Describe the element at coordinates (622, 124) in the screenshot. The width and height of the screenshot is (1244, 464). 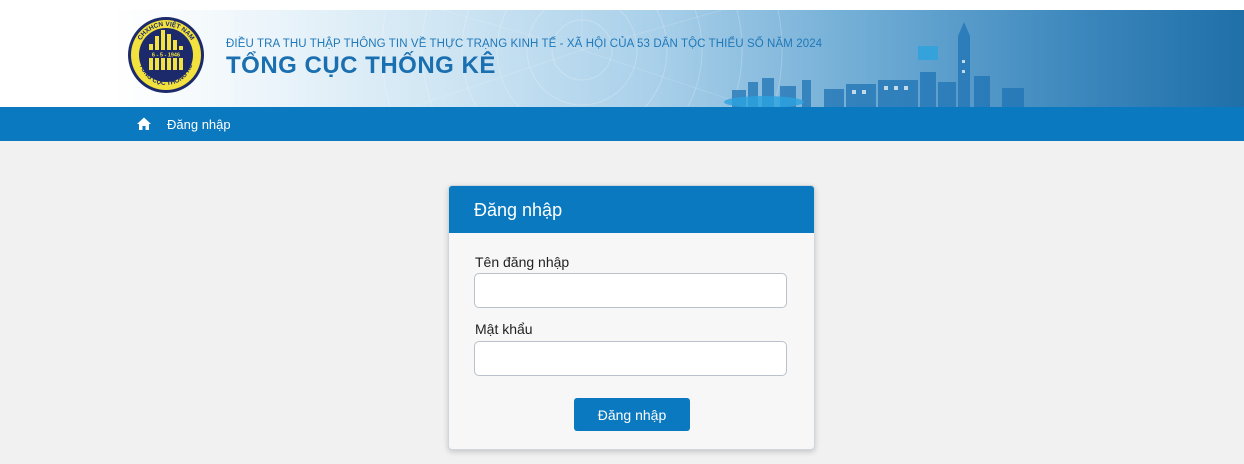
I see `nav-bar: Đăng nhập` at that location.